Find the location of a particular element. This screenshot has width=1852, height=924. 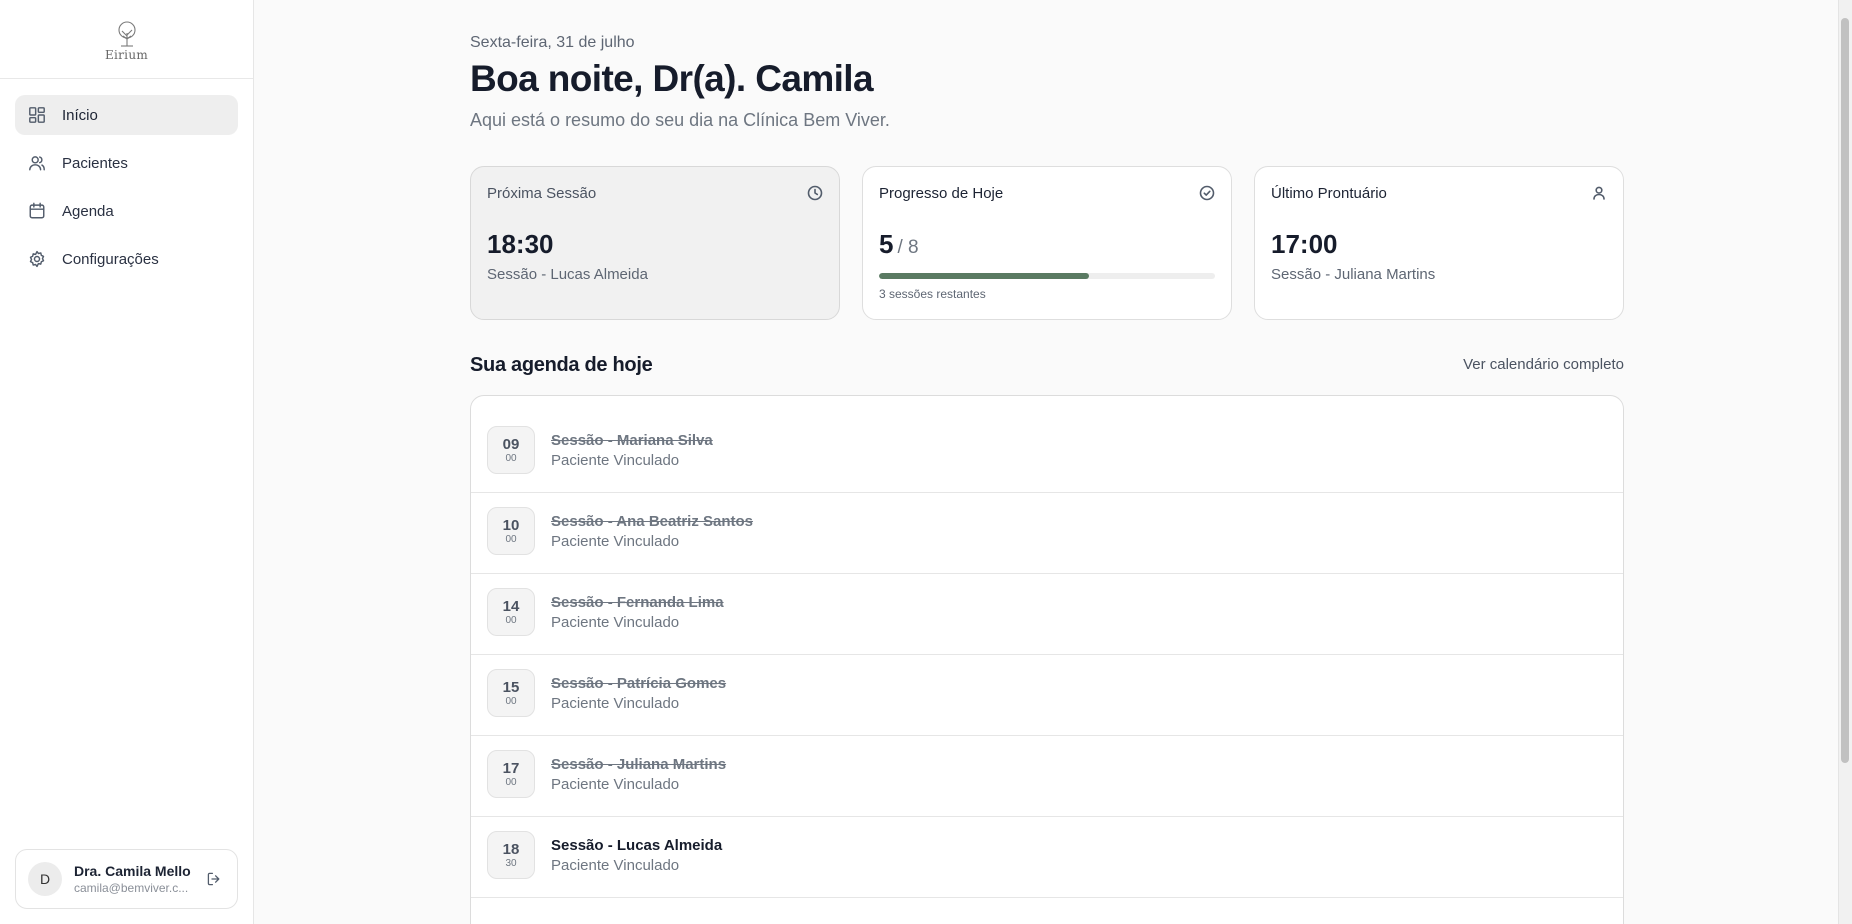

logout-button is located at coordinates (214, 879).